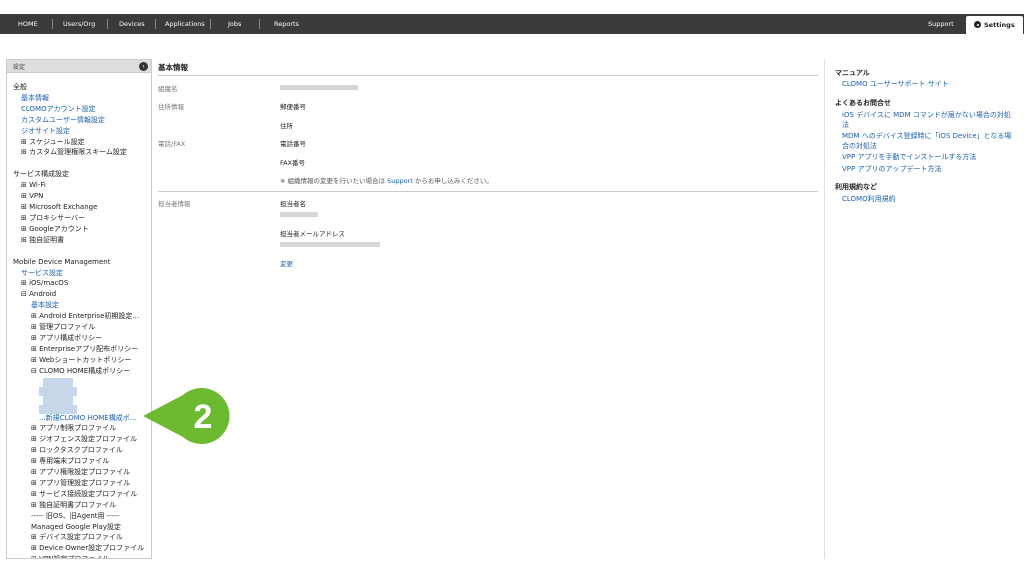 The width and height of the screenshot is (1024, 576). What do you see at coordinates (44, 283) in the screenshot?
I see `sidebar-item: ⊞ iOS/macOS` at bounding box center [44, 283].